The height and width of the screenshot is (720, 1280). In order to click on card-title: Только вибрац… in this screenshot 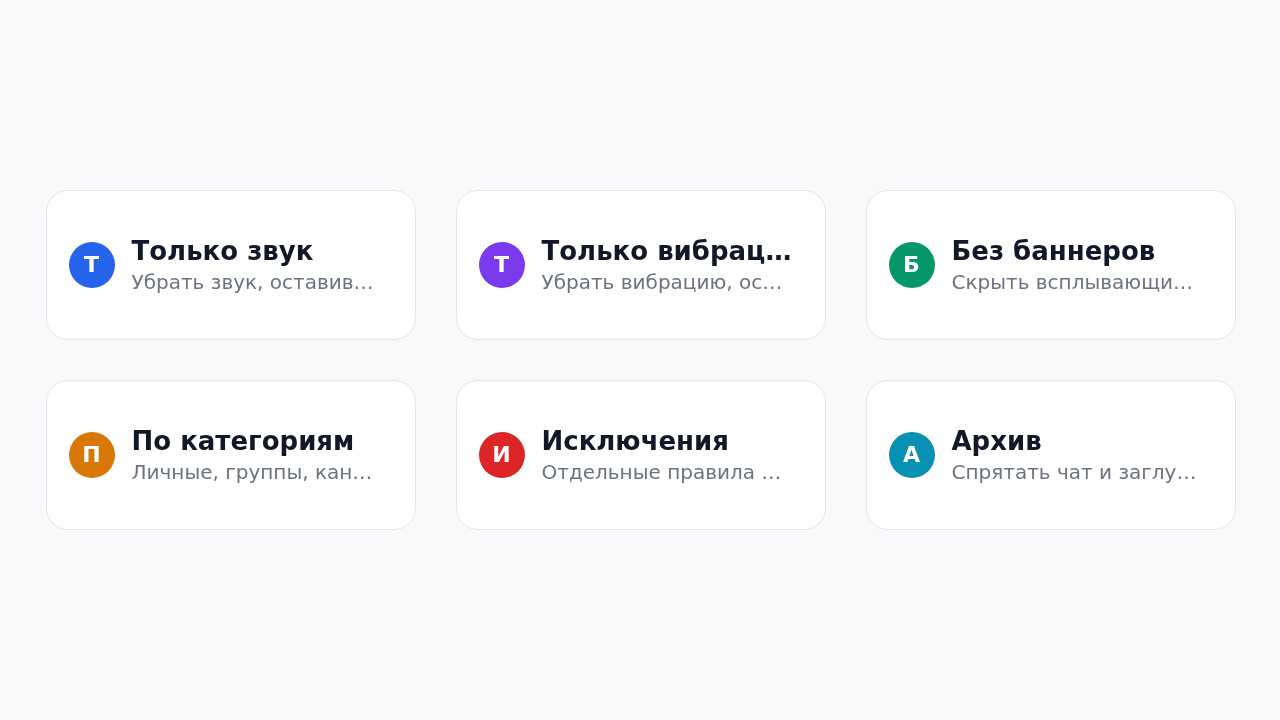, I will do `click(666, 251)`.